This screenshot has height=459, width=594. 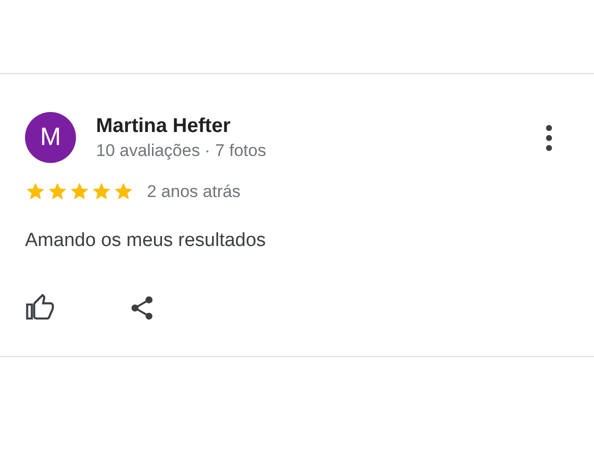 What do you see at coordinates (40, 308) in the screenshot?
I see `thumbs-up-icon` at bounding box center [40, 308].